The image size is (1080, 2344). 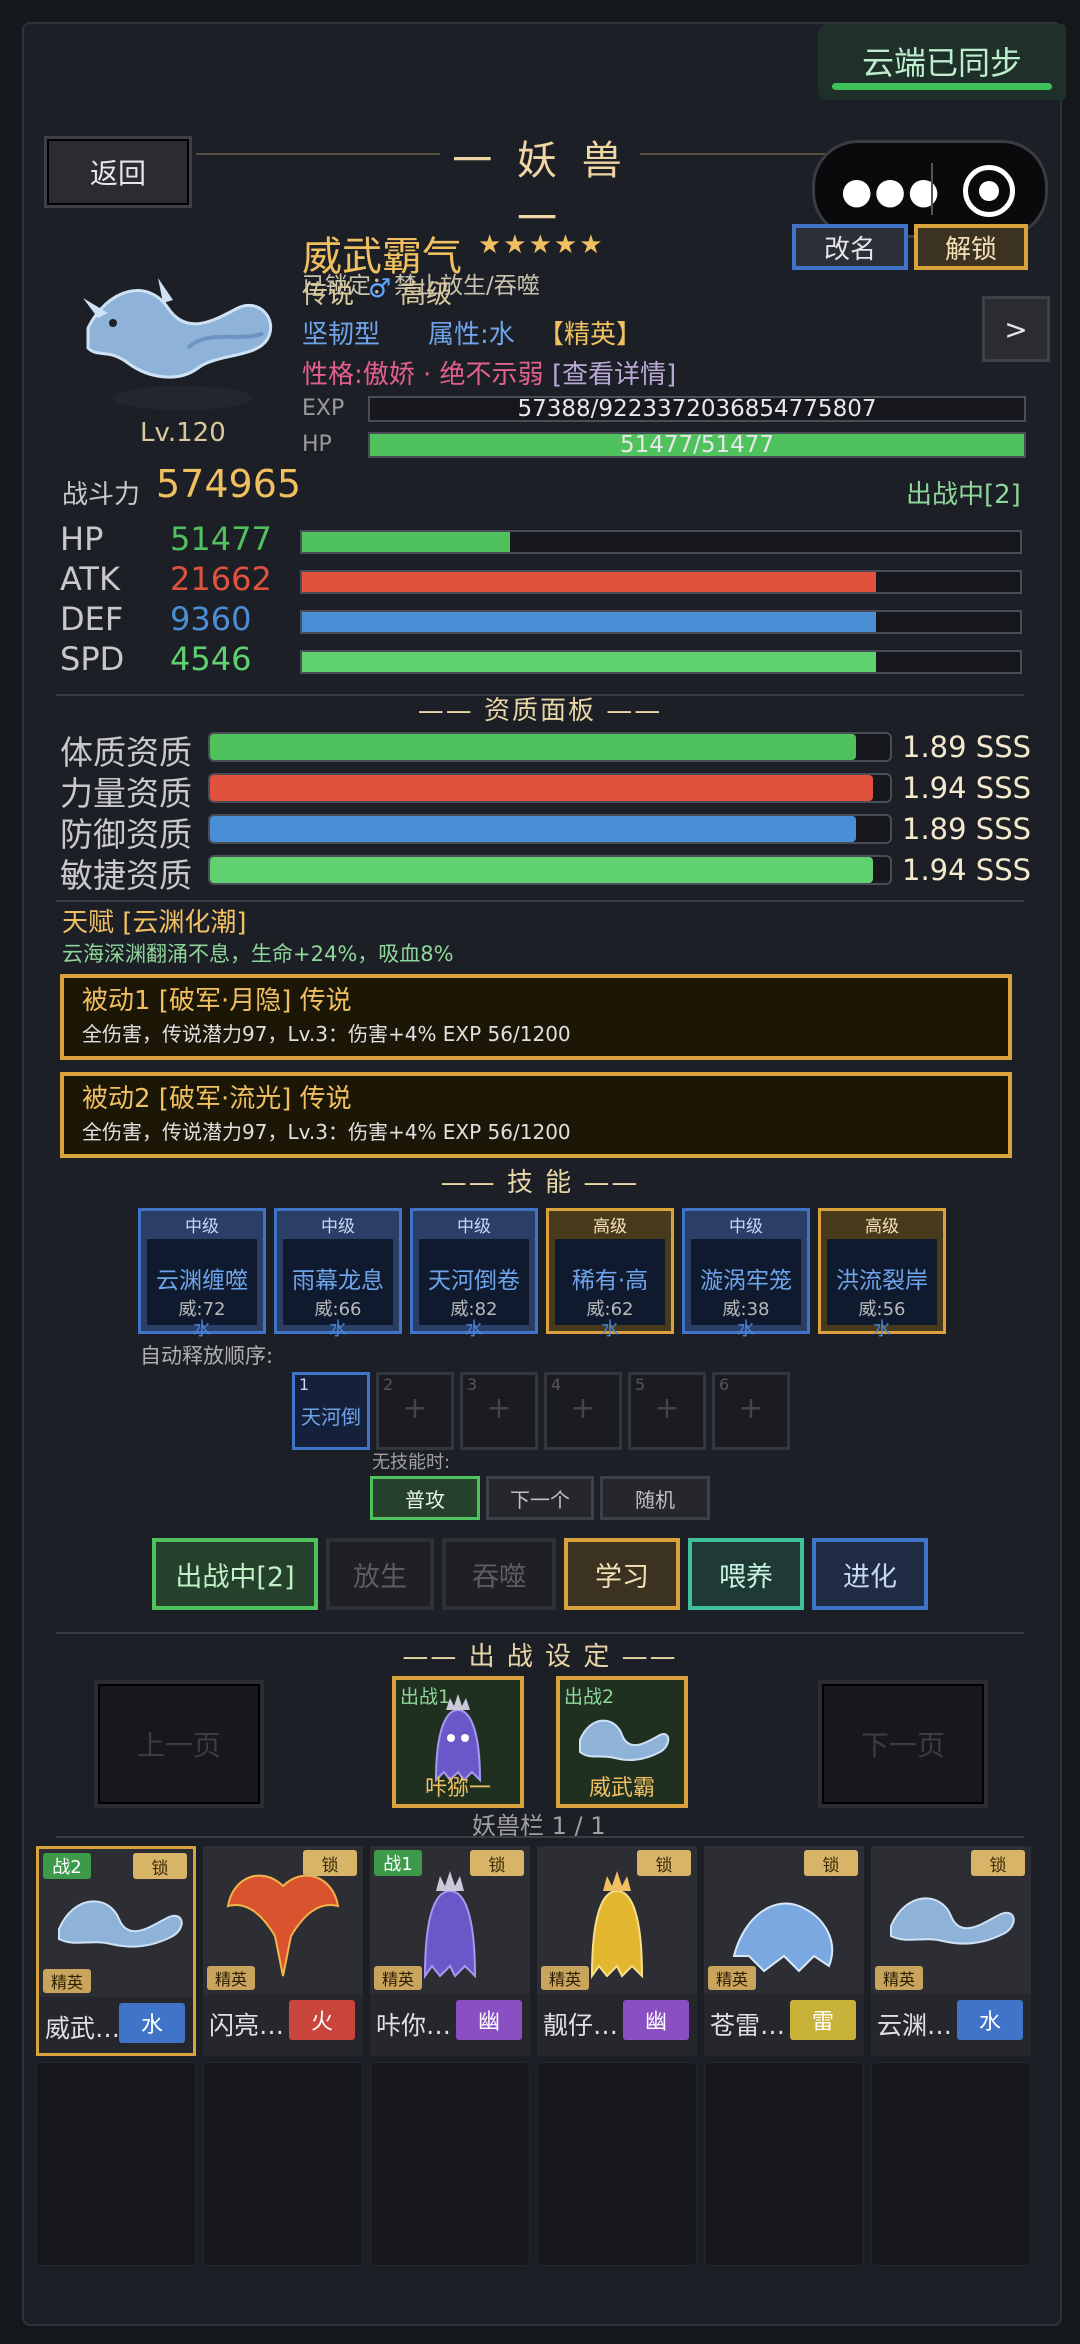 I want to click on devour-button: 吞噬, so click(x=499, y=1574).